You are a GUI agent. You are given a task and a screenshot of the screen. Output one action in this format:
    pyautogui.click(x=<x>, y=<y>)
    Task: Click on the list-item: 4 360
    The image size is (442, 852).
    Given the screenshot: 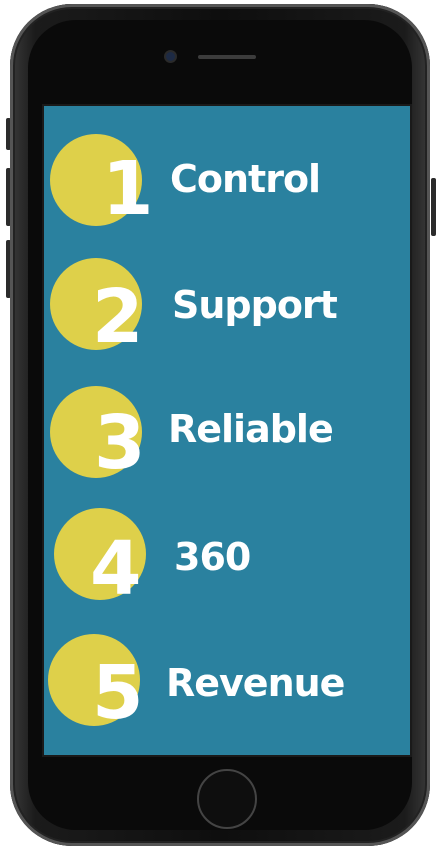 What is the action you would take?
    pyautogui.click(x=227, y=563)
    